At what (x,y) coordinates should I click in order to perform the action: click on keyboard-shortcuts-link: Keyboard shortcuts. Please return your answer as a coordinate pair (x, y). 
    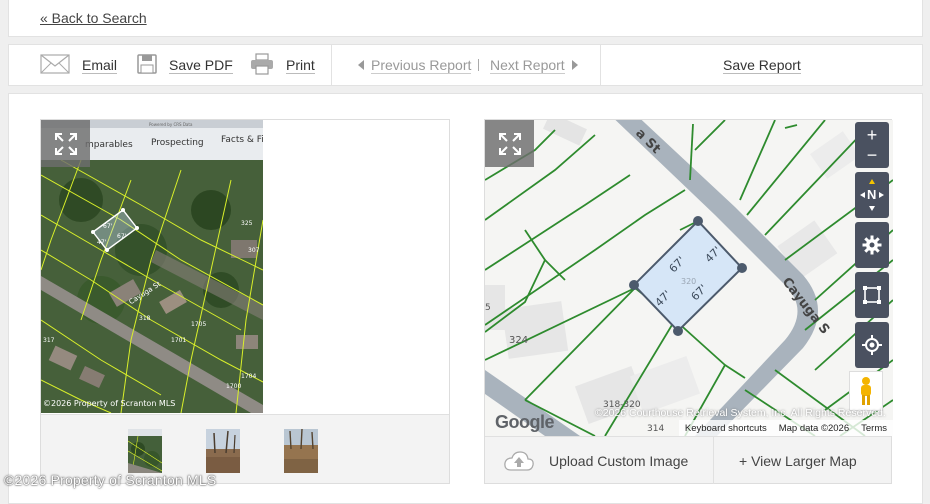
    Looking at the image, I should click on (726, 428).